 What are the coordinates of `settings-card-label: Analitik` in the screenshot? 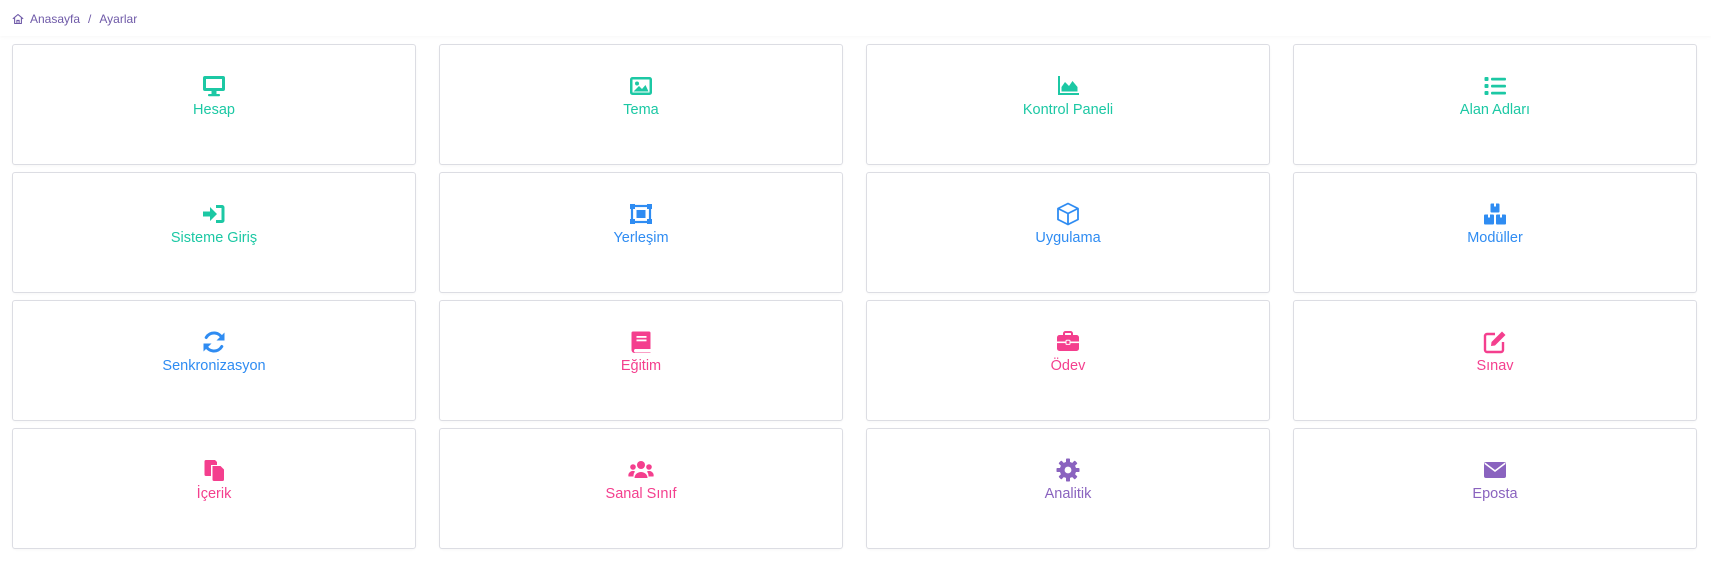 It's located at (1068, 494).